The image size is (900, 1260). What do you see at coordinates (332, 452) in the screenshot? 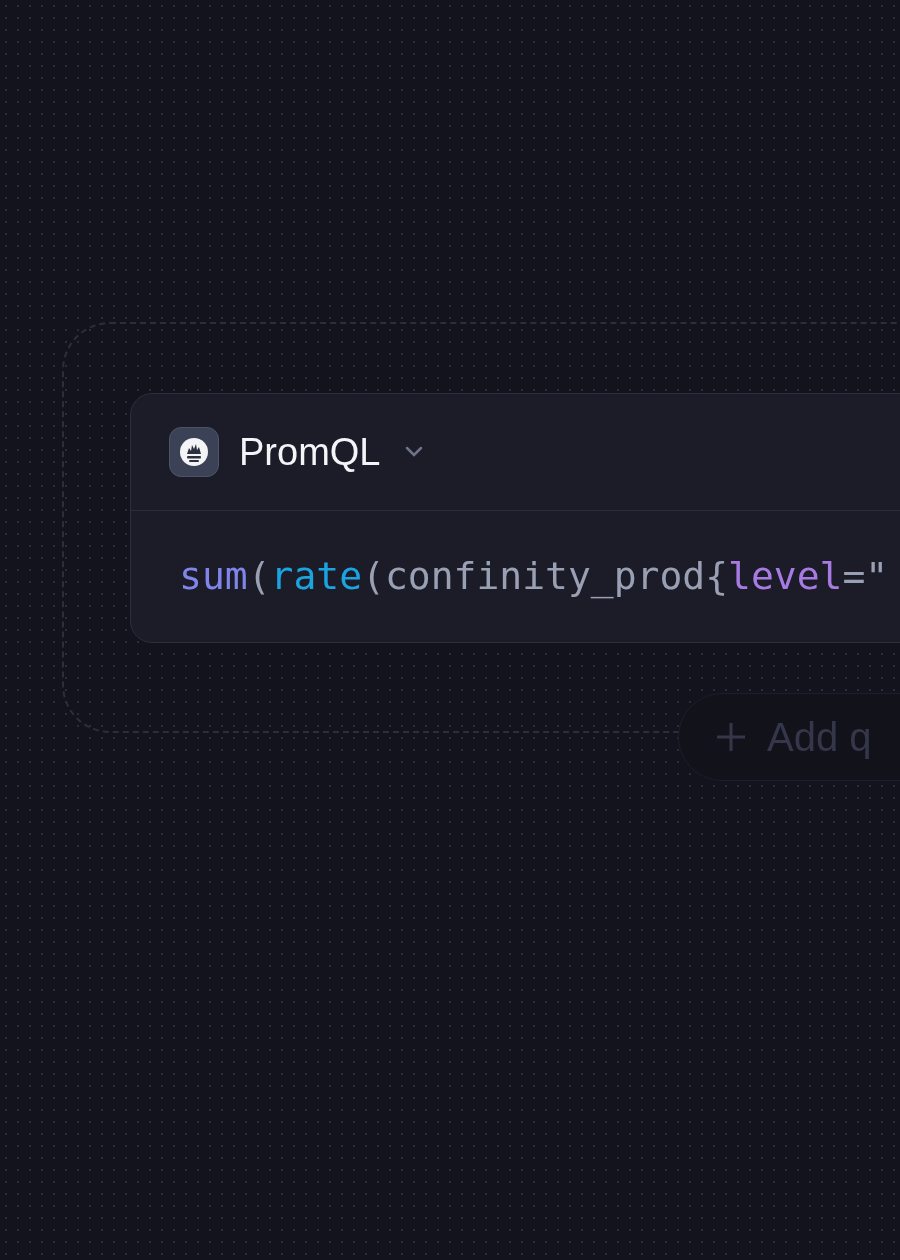
I see `language-selector: PromQL` at bounding box center [332, 452].